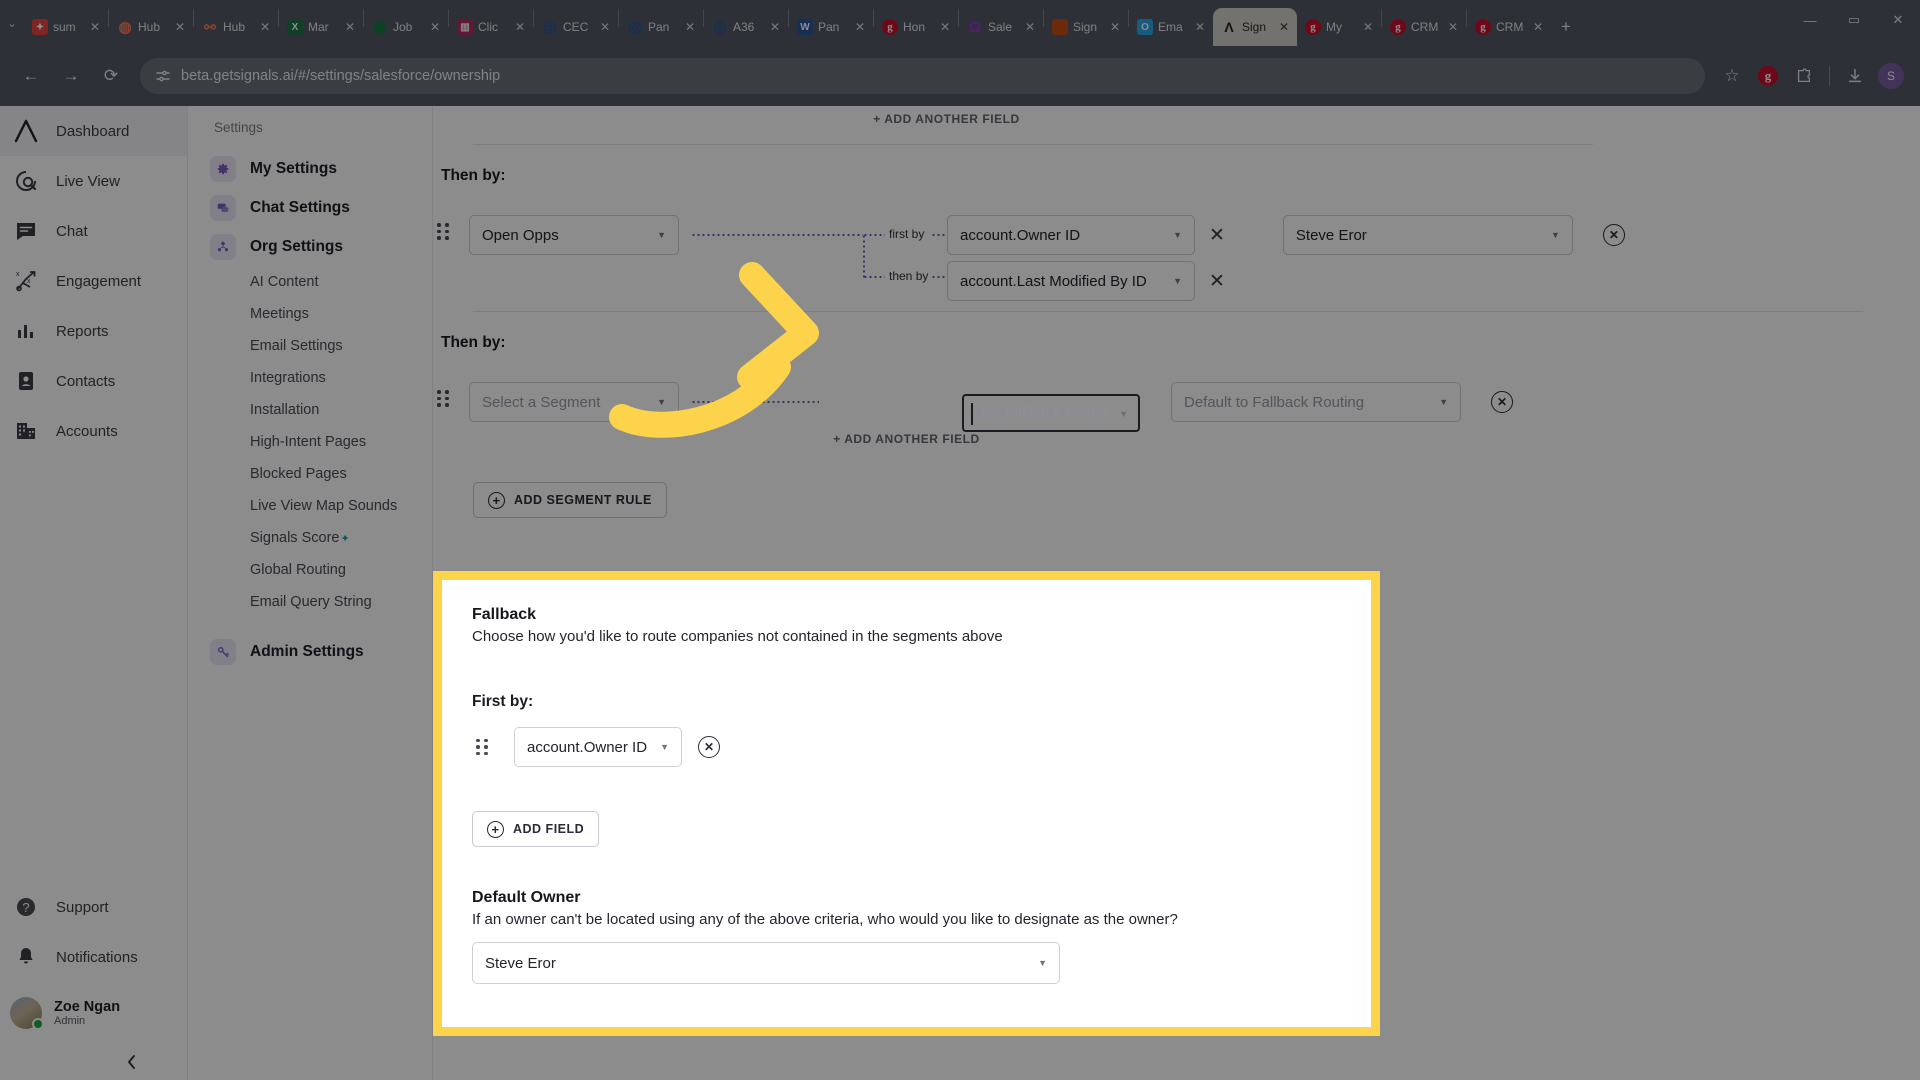 Image resolution: width=1920 pixels, height=1080 pixels. I want to click on browser-tab: X Mar ✕, so click(321, 27).